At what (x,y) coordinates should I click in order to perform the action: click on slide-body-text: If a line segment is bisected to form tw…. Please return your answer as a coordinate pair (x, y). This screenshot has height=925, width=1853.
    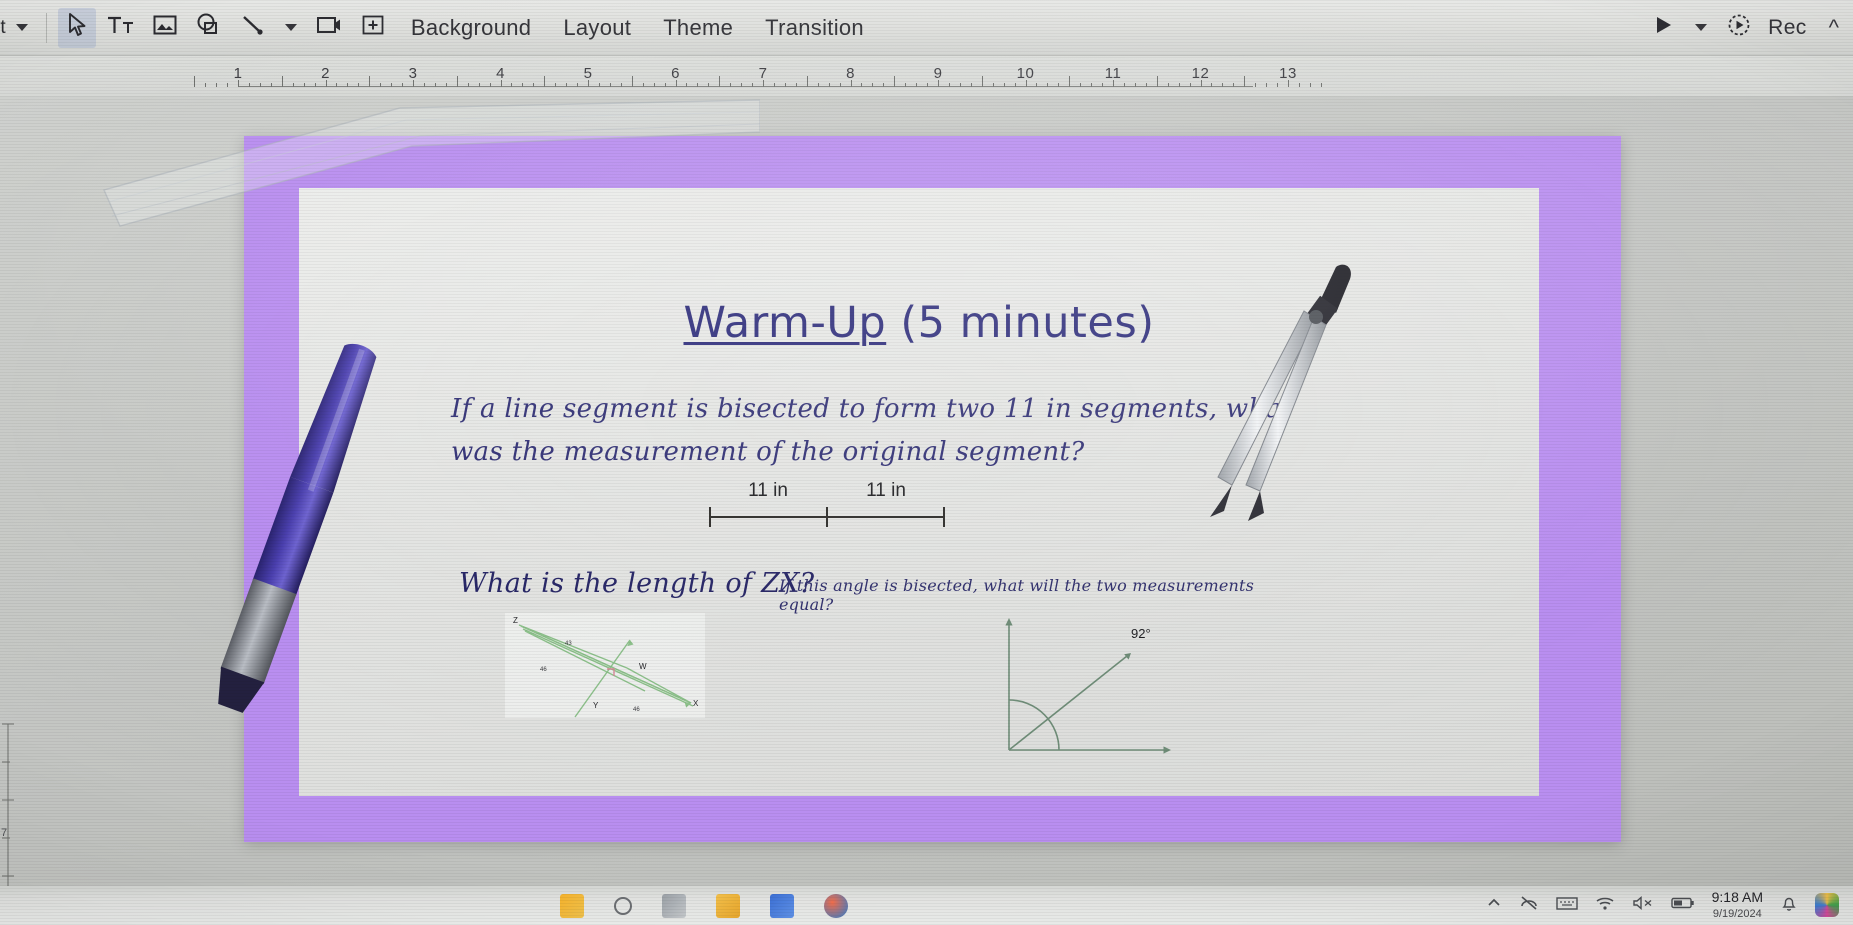
    Looking at the image, I should click on (901, 431).